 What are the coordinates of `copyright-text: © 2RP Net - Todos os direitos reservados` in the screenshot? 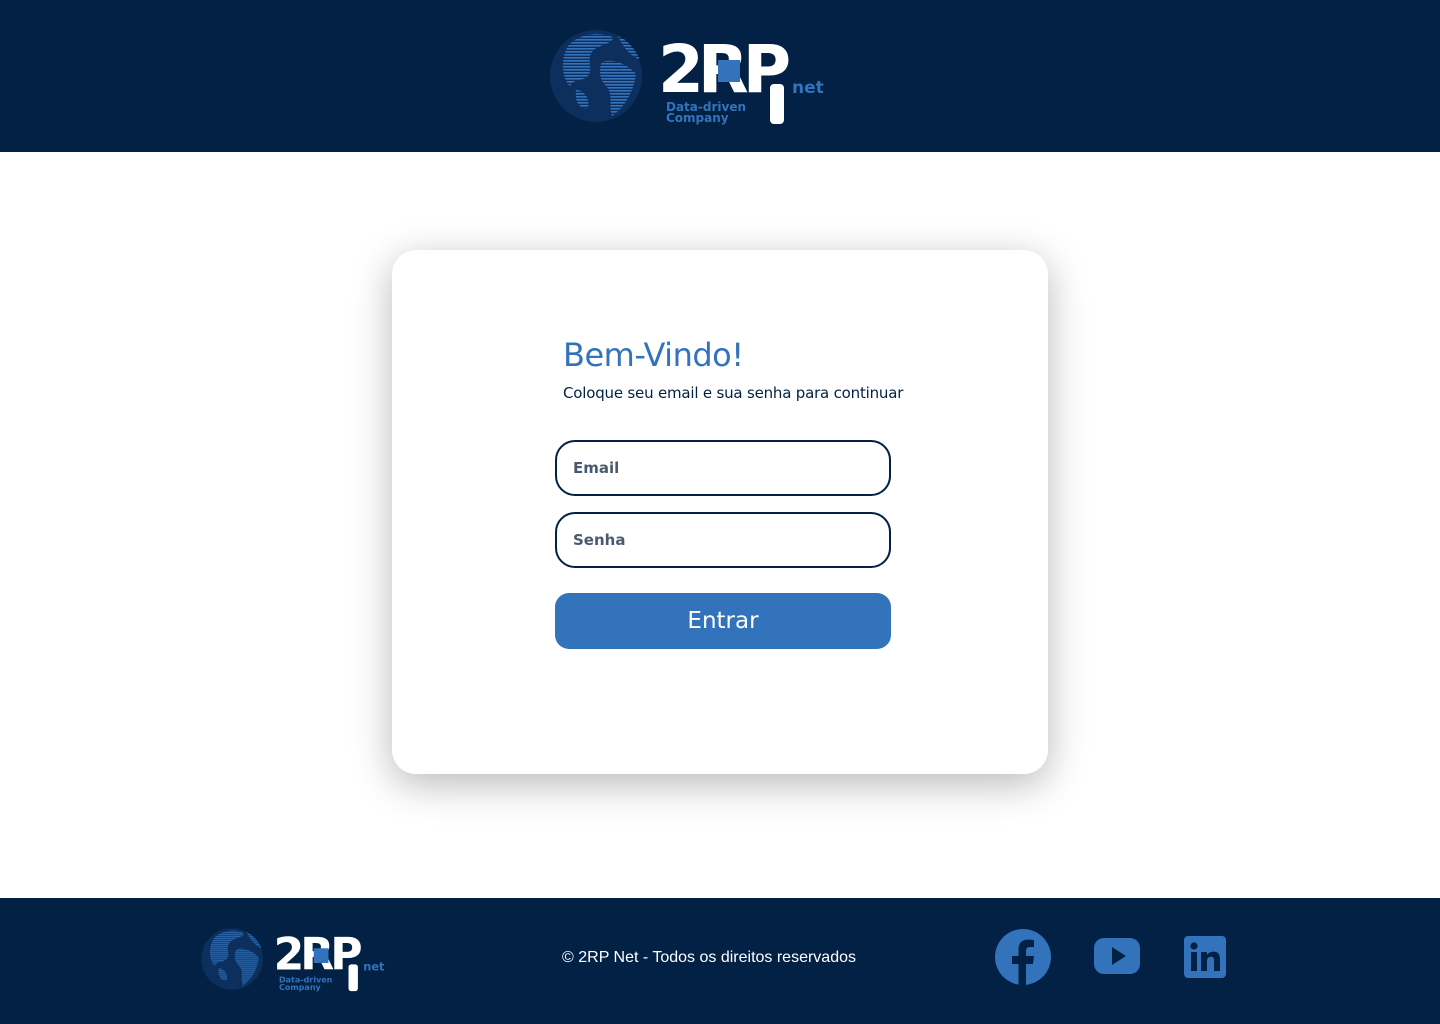 It's located at (709, 957).